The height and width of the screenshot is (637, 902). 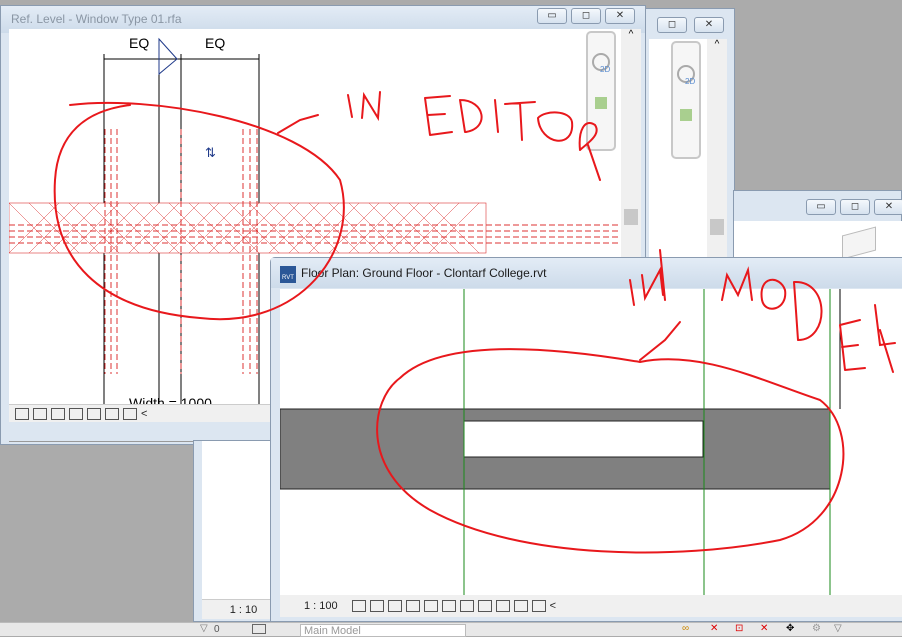 I want to click on drag-elements-icon: ✥, so click(x=790, y=628).